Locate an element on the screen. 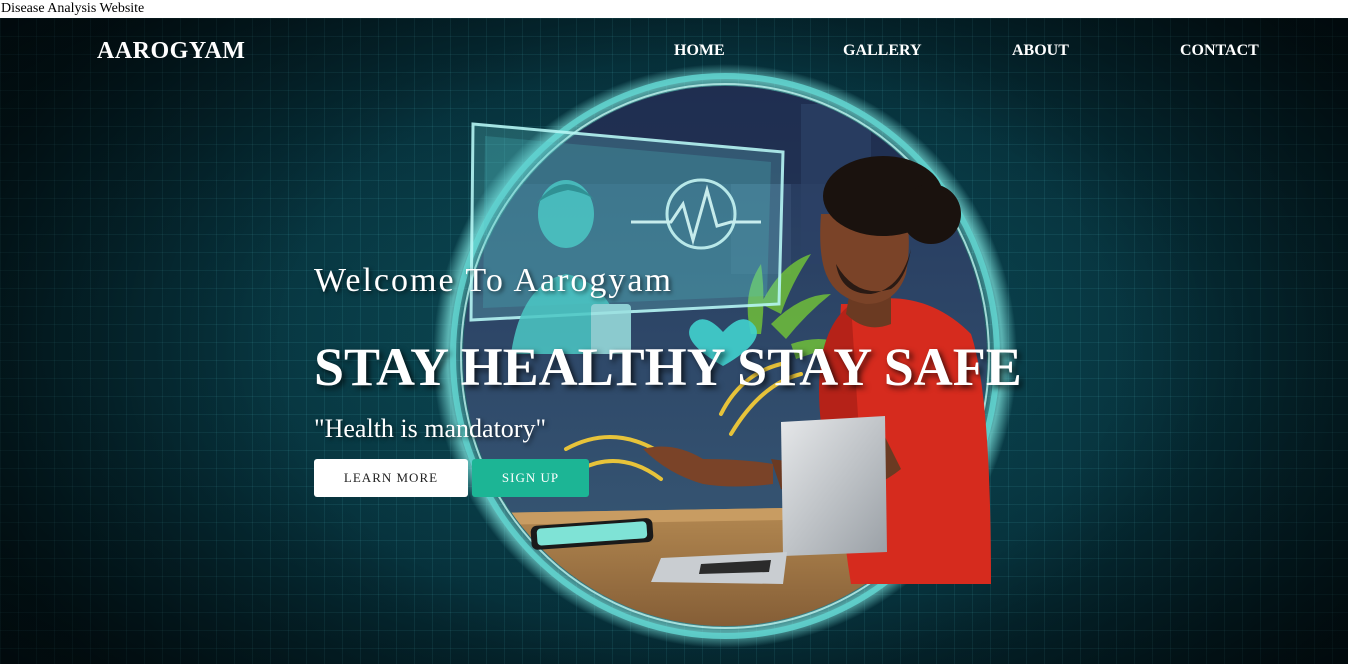 The height and width of the screenshot is (664, 1348). nav-link-gallery: GALLERY is located at coordinates (882, 51).